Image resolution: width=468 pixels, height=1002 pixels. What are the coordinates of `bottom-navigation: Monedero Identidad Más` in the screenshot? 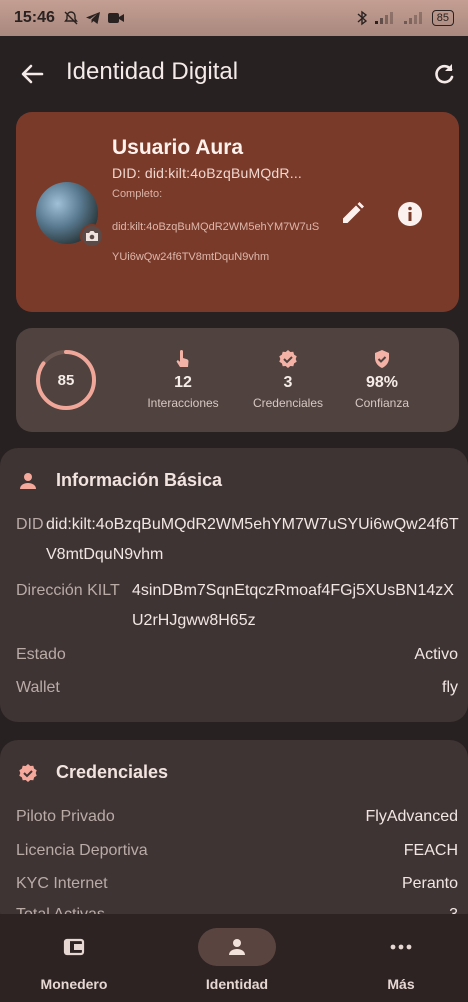 It's located at (234, 958).